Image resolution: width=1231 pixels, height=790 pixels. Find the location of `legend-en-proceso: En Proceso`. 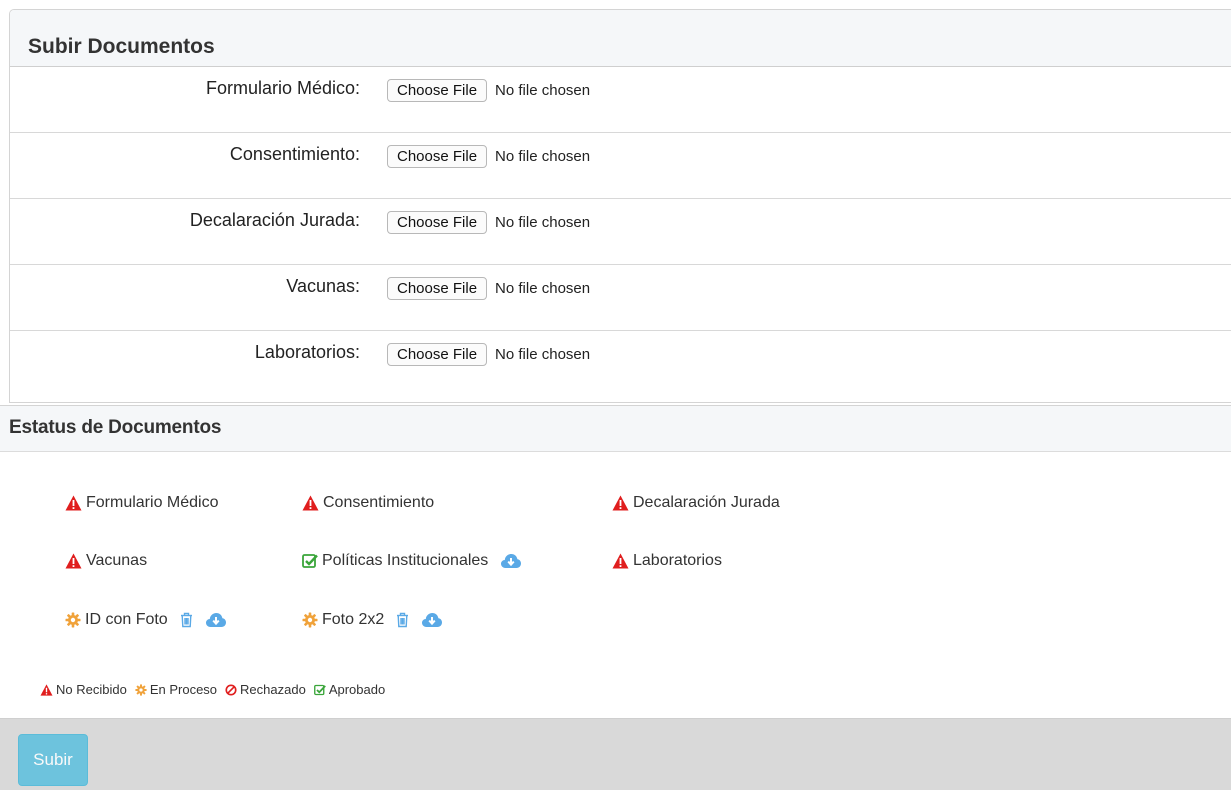

legend-en-proceso: En Proceso is located at coordinates (176, 689).